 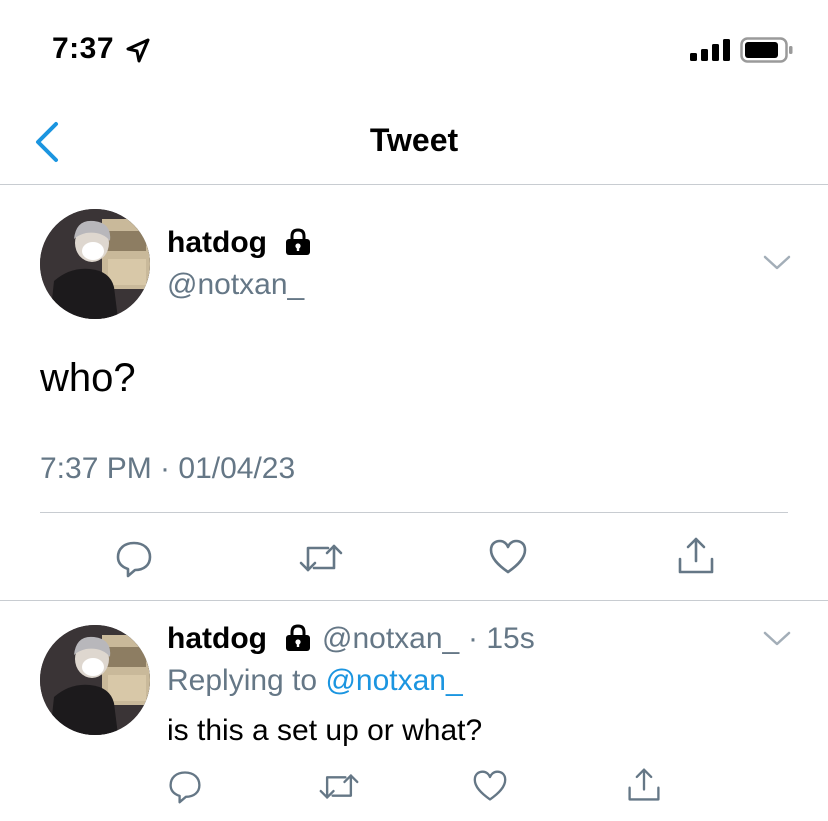 What do you see at coordinates (710, 50) in the screenshot?
I see `signal-icon` at bounding box center [710, 50].